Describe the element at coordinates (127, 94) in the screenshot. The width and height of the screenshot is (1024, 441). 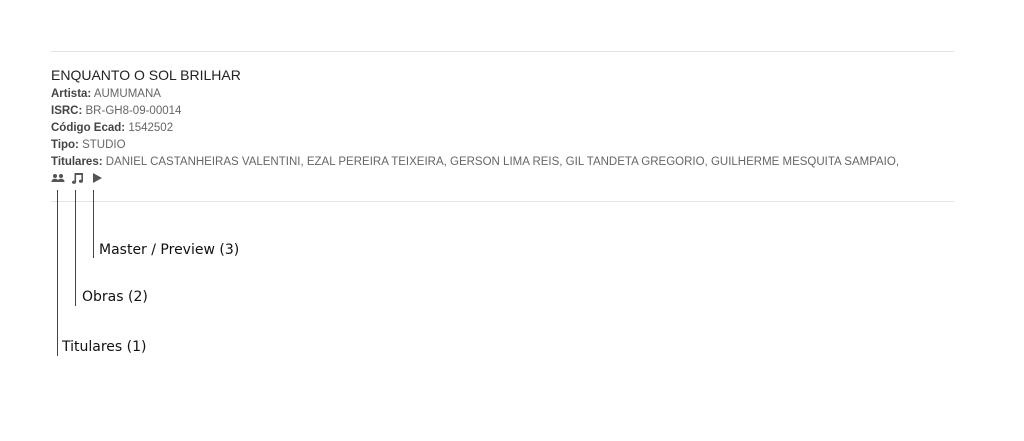
I see `artist-value: AUMUMANA` at that location.